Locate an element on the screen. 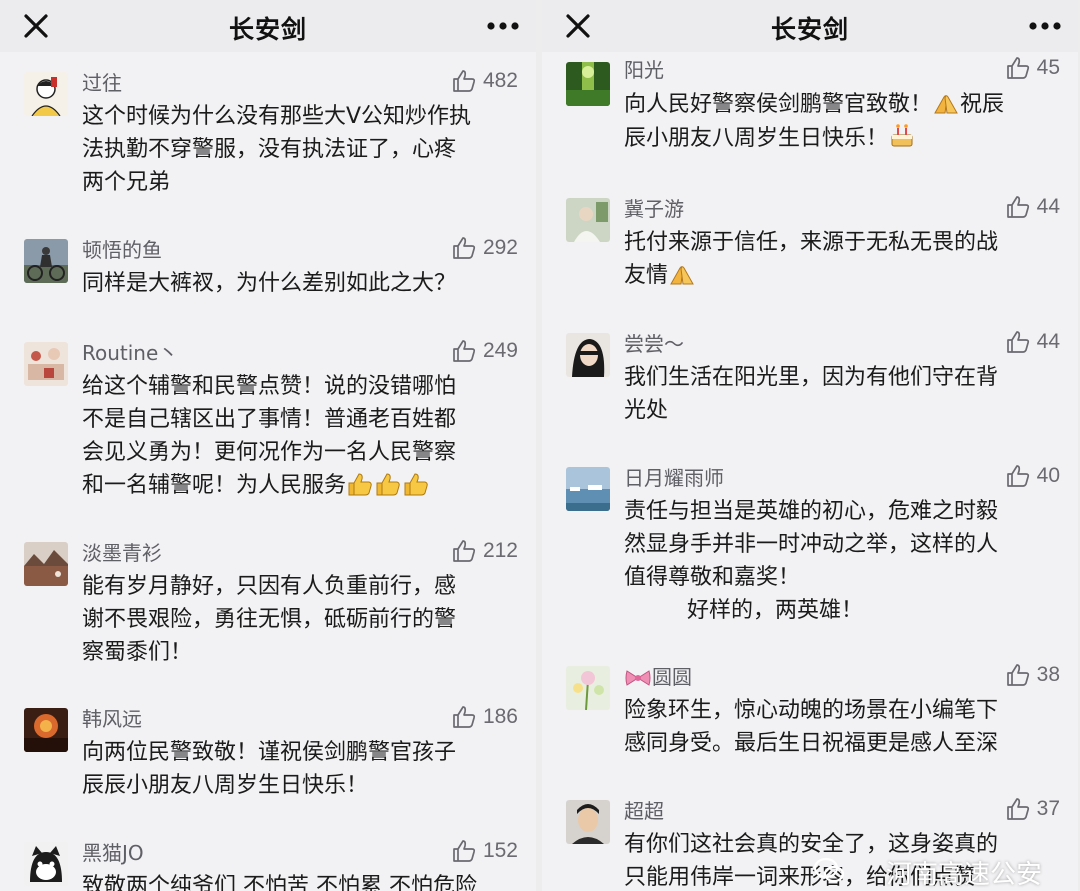 The height and width of the screenshot is (891, 1080). like-count: 482 is located at coordinates (500, 80).